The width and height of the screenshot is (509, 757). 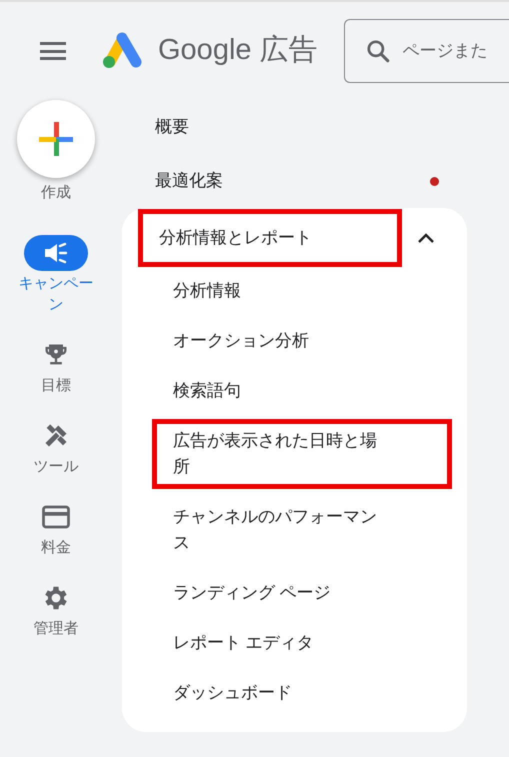 What do you see at coordinates (56, 609) in the screenshot?
I see `rail-item: 管理者` at bounding box center [56, 609].